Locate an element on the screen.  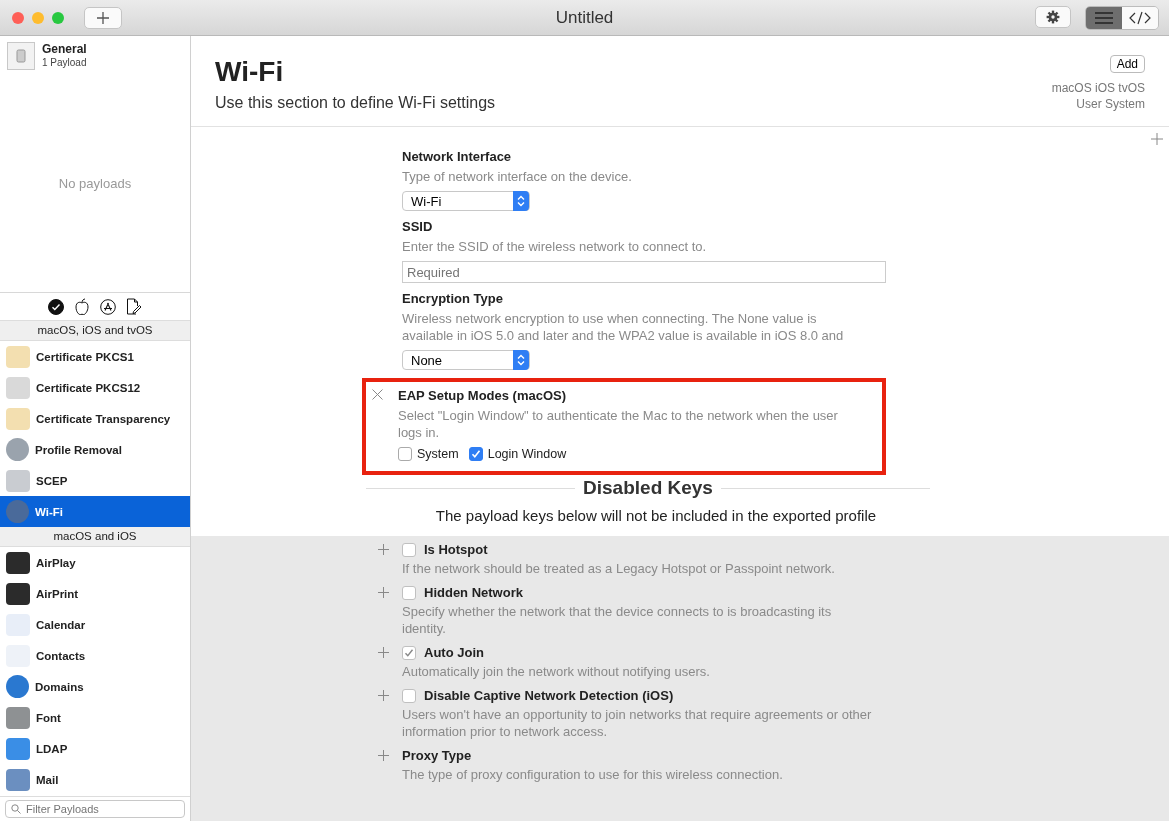
payload-item: SCEP is located at coordinates (95, 480).